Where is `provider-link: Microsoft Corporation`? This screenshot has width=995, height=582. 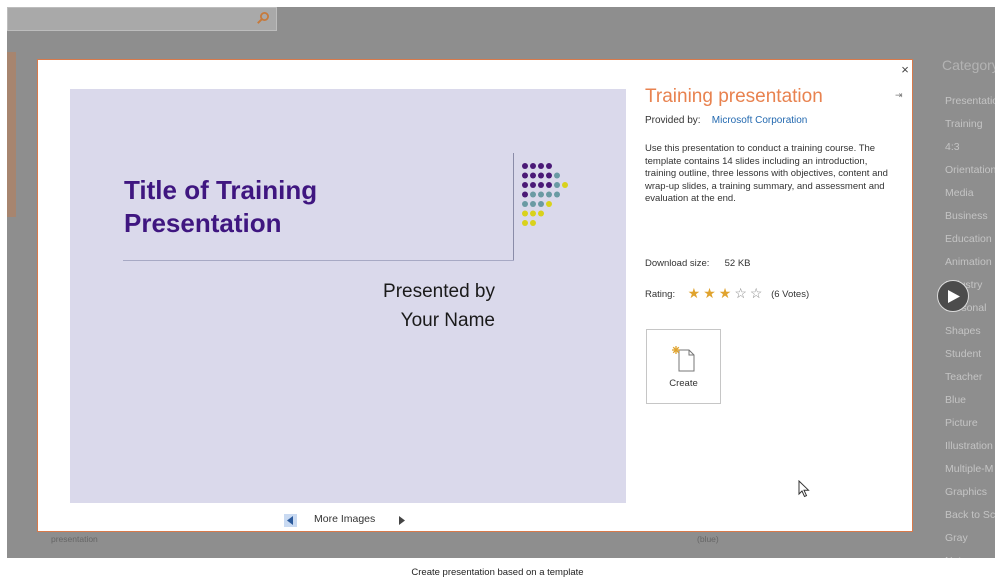 provider-link: Microsoft Corporation is located at coordinates (760, 120).